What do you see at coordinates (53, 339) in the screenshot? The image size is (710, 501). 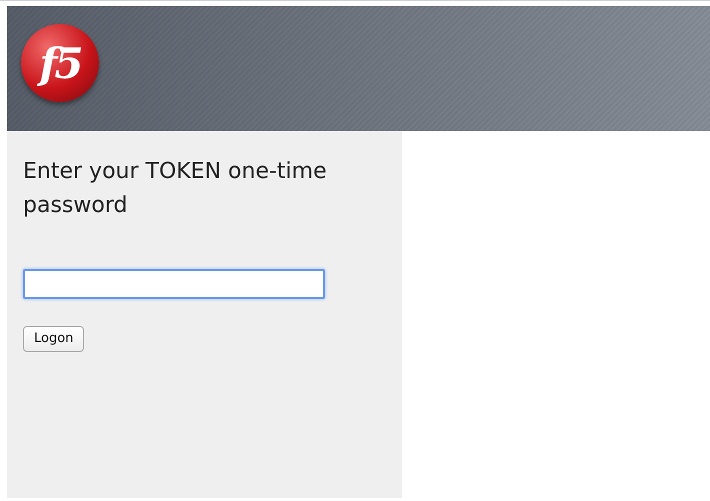 I see `logon-button: Logon` at bounding box center [53, 339].